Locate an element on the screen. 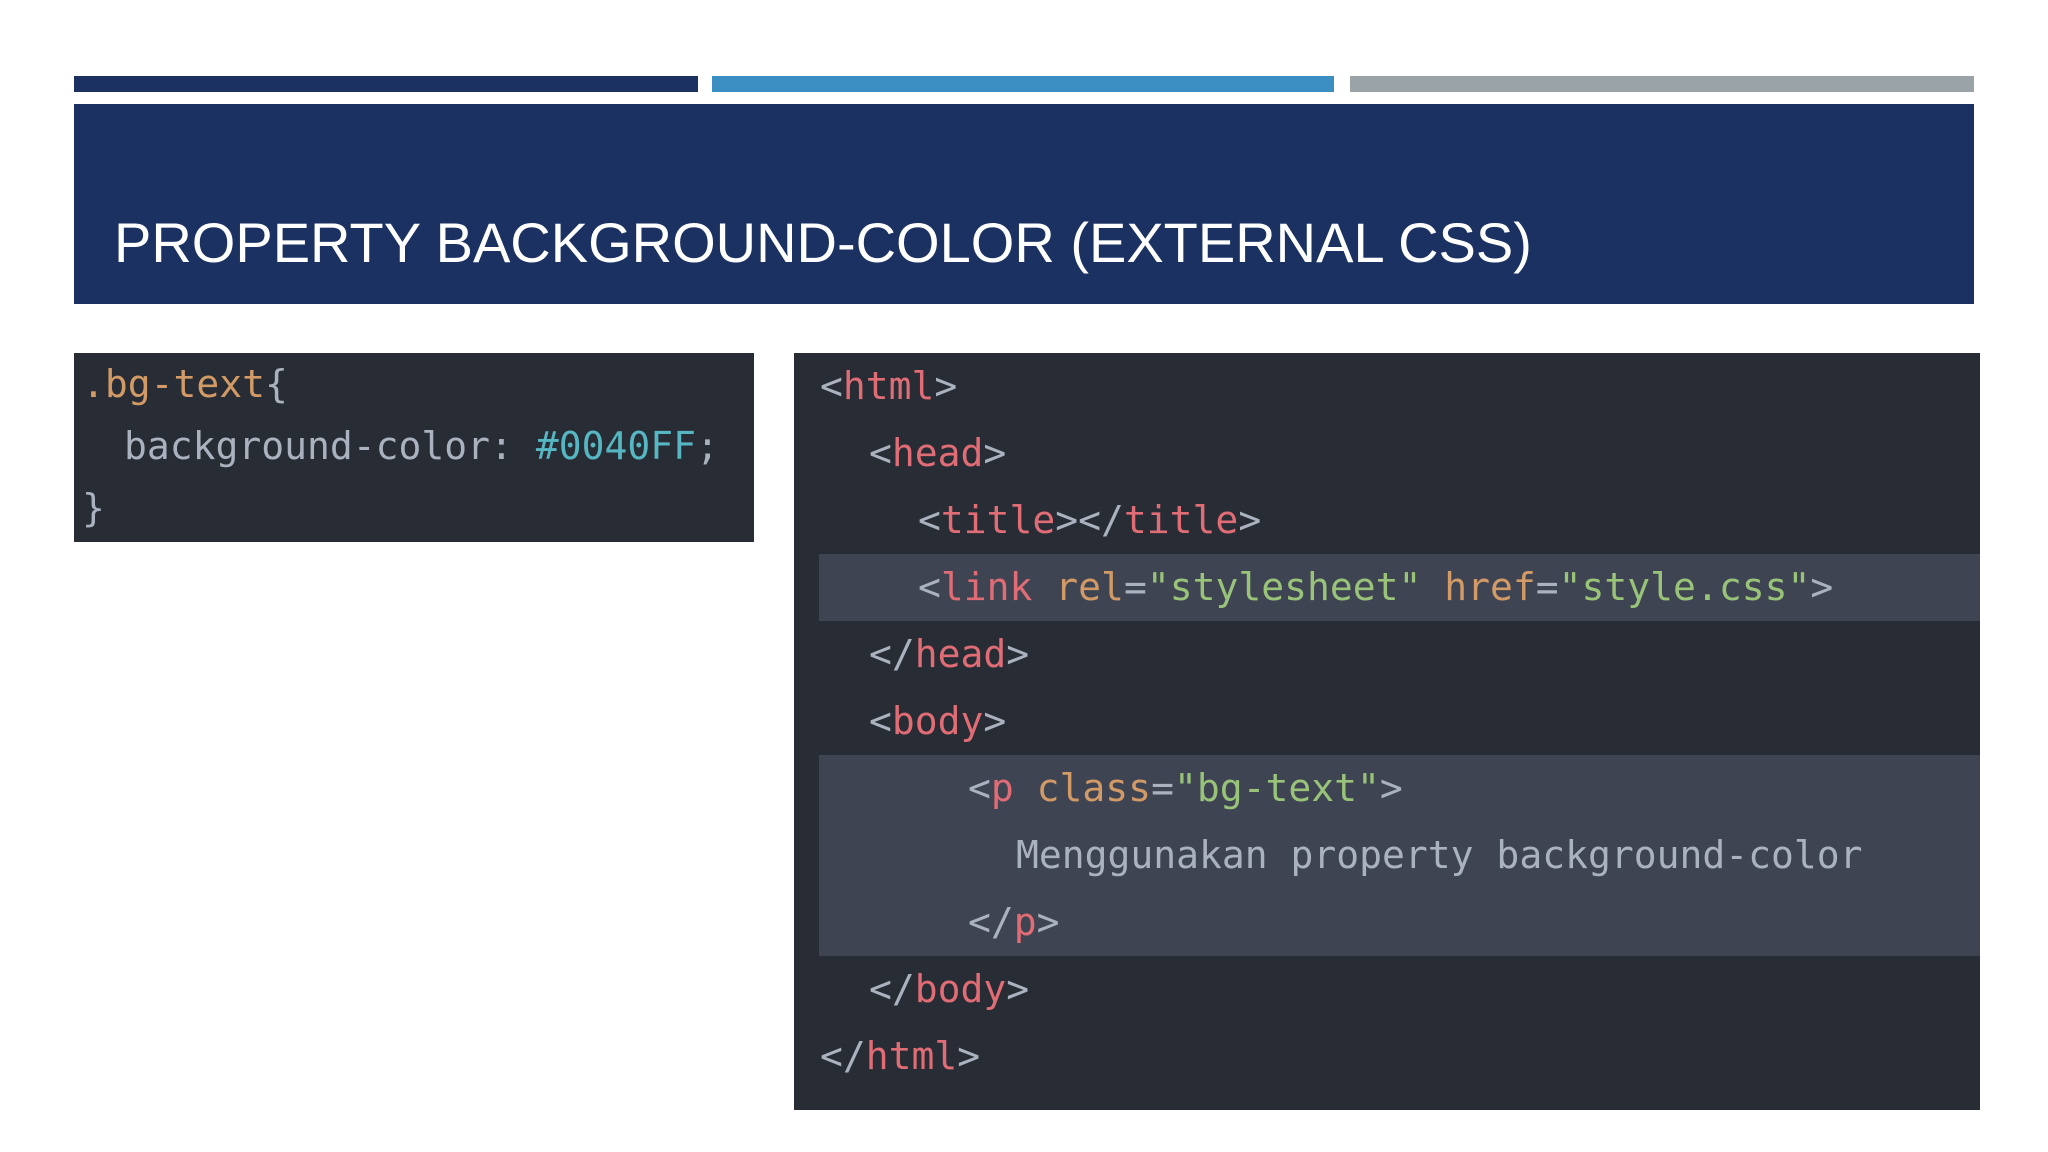 The height and width of the screenshot is (1152, 2048). value-rel: "stylesheet" is located at coordinates (1284, 587).